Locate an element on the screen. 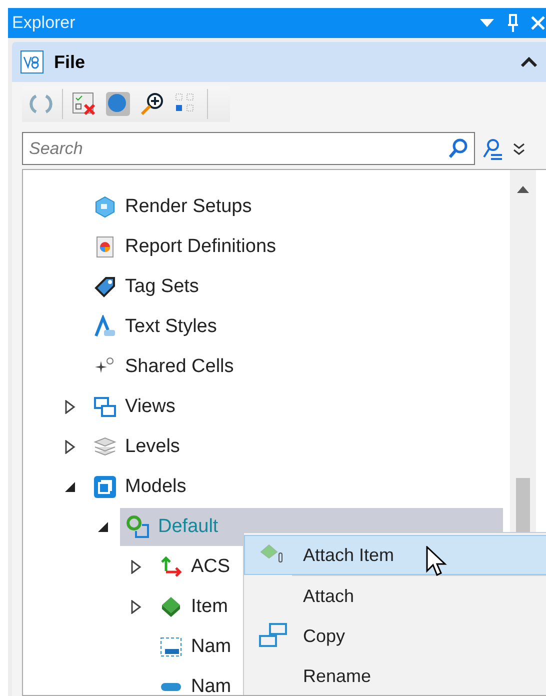  section-title: File is located at coordinates (70, 62).